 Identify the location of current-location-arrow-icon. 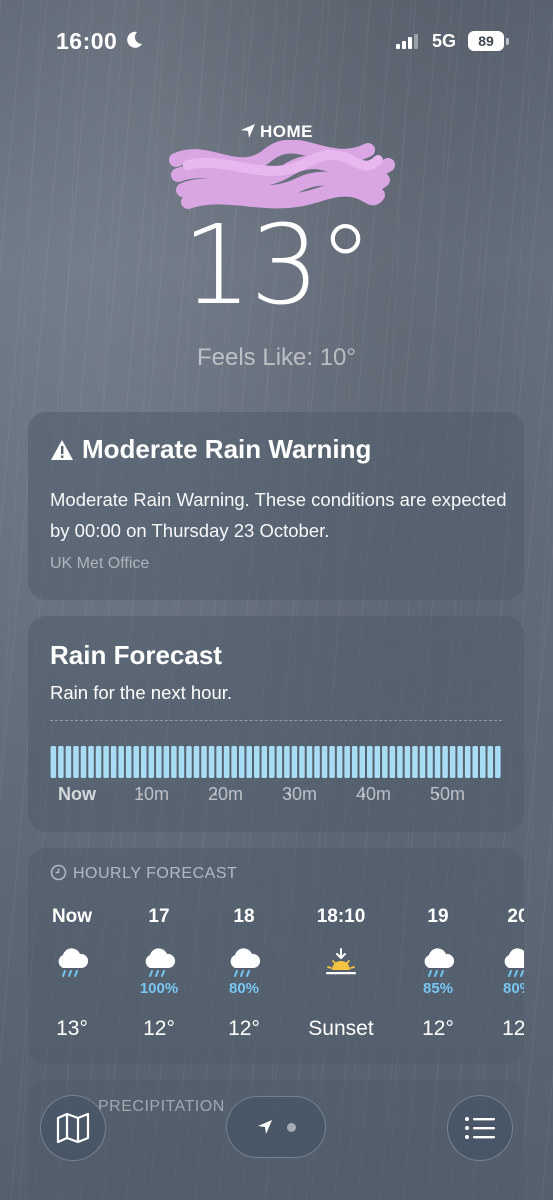
(265, 1127).